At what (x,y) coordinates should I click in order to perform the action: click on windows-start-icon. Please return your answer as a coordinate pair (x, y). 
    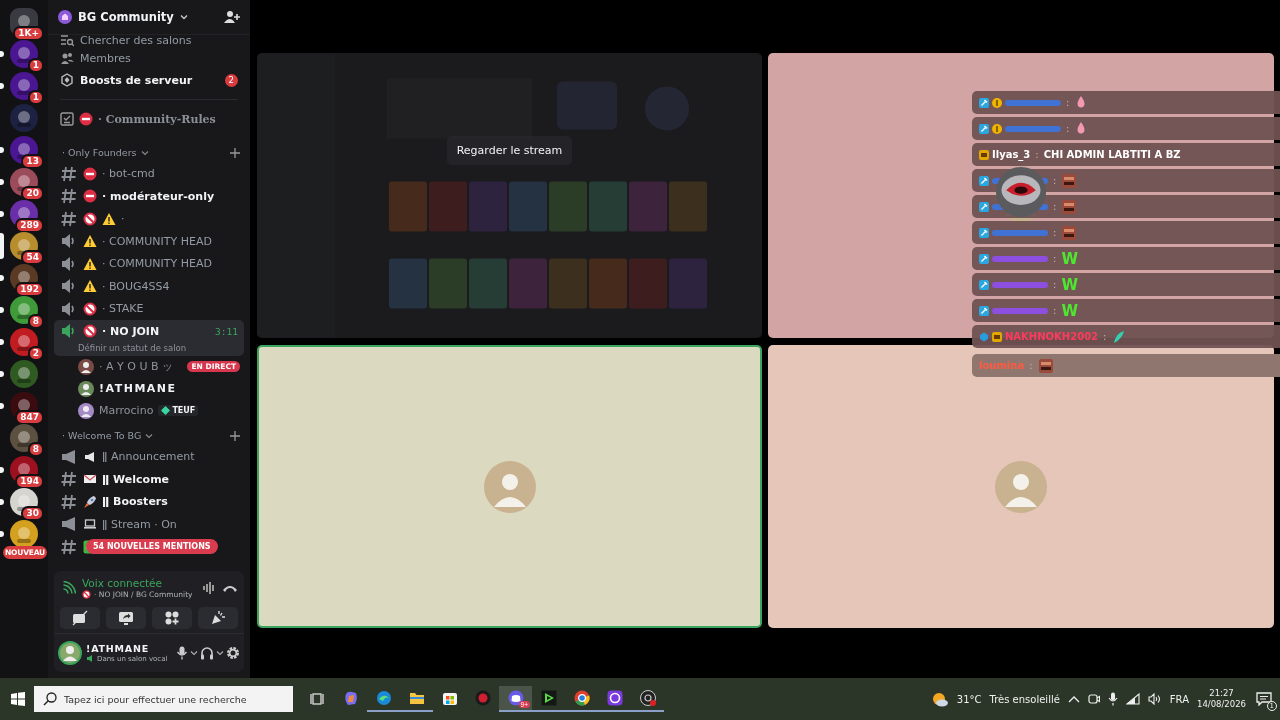
    Looking at the image, I should click on (18, 699).